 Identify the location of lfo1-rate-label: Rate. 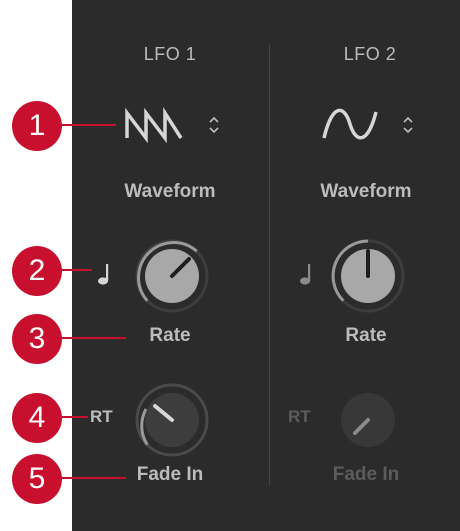
(170, 335).